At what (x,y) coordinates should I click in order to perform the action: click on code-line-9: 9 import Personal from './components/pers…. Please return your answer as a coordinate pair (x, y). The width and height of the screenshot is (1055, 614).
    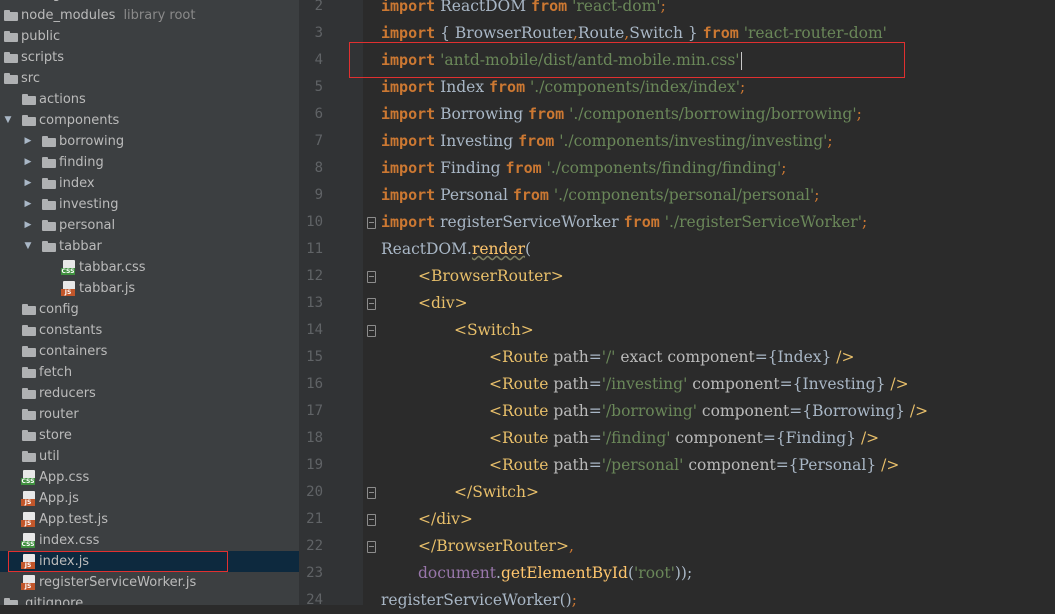
    Looking at the image, I should click on (677, 195).